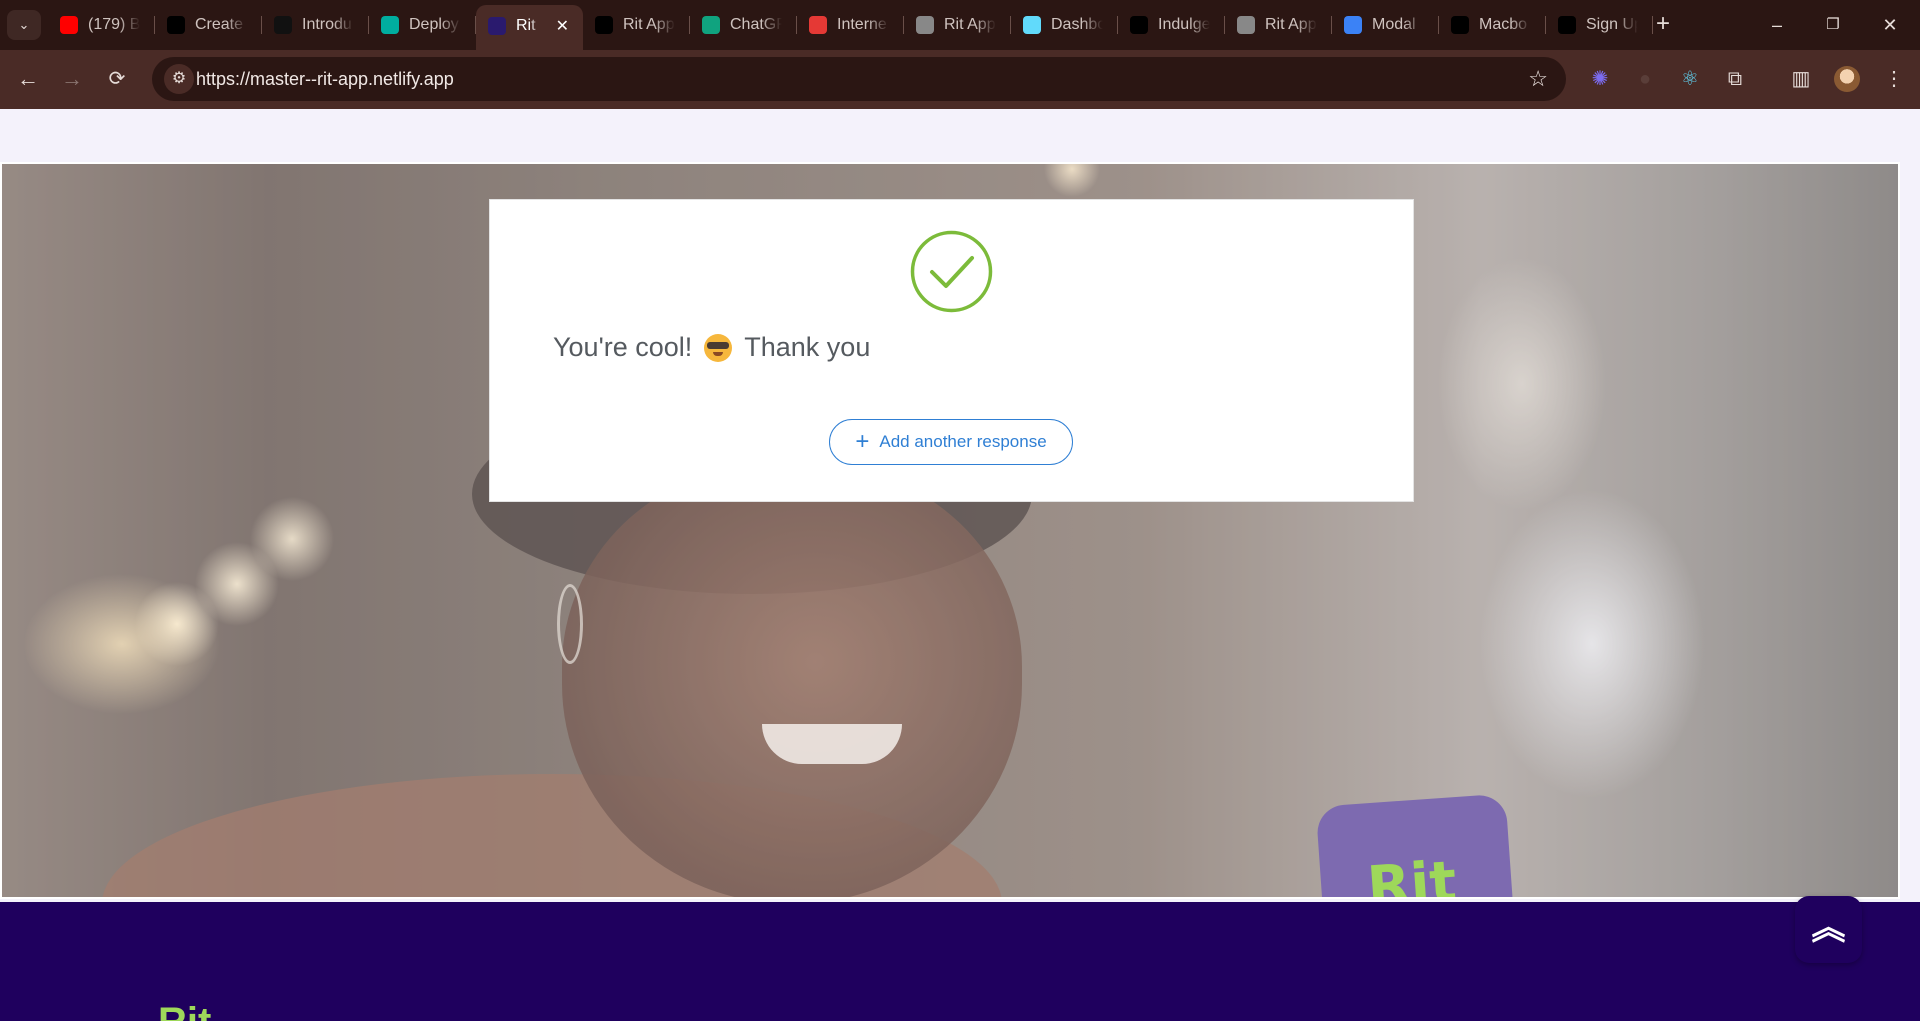  Describe the element at coordinates (951, 271) in the screenshot. I see `success-check-icon` at that location.